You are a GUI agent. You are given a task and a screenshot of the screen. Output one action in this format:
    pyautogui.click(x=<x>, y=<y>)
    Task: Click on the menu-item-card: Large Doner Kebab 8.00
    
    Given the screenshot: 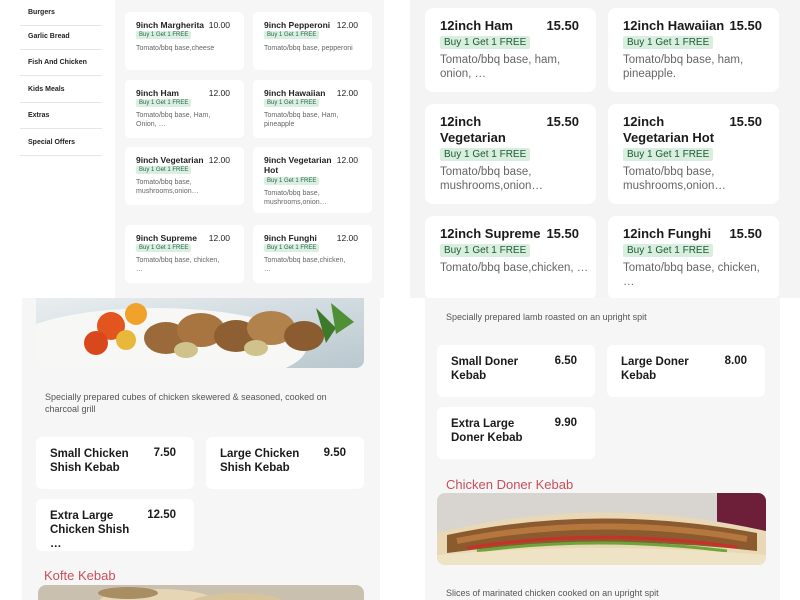 What is the action you would take?
    pyautogui.click(x=686, y=371)
    